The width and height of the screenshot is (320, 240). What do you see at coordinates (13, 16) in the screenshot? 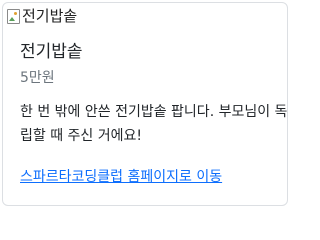
I see `broken-image-icon` at bounding box center [13, 16].